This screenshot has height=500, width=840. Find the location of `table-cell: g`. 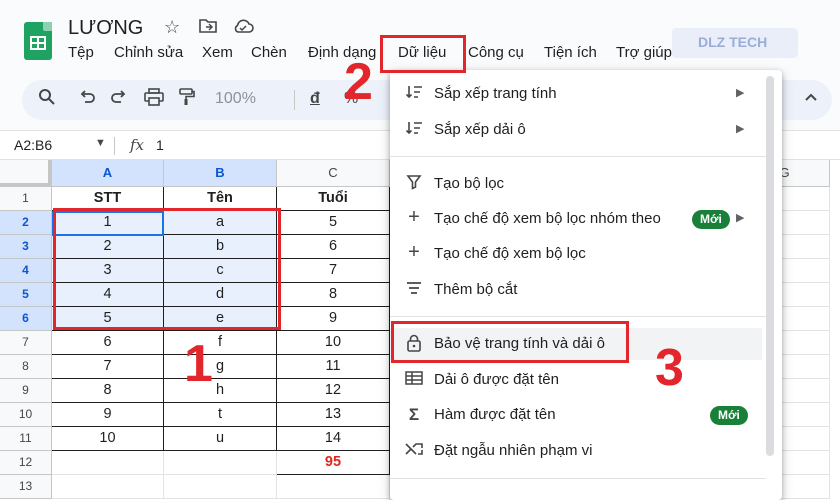

table-cell: g is located at coordinates (220, 367).